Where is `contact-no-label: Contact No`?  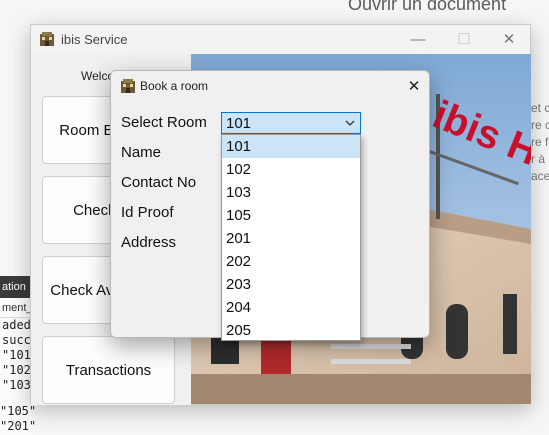
contact-no-label: Contact No is located at coordinates (159, 182).